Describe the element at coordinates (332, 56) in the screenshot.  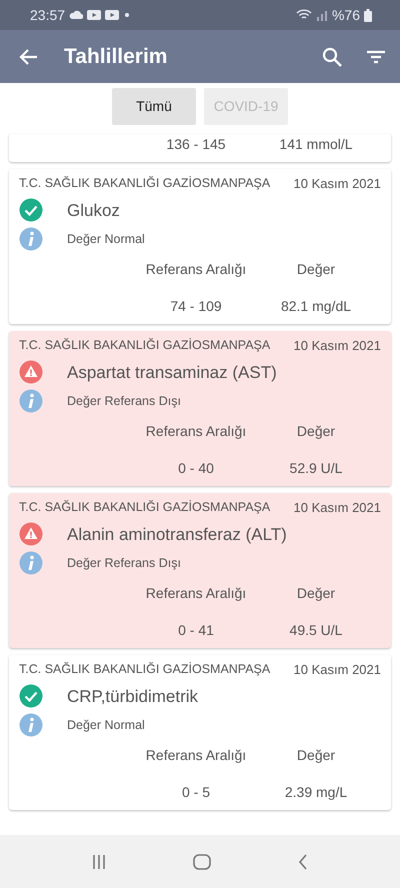
I see `search-icon` at that location.